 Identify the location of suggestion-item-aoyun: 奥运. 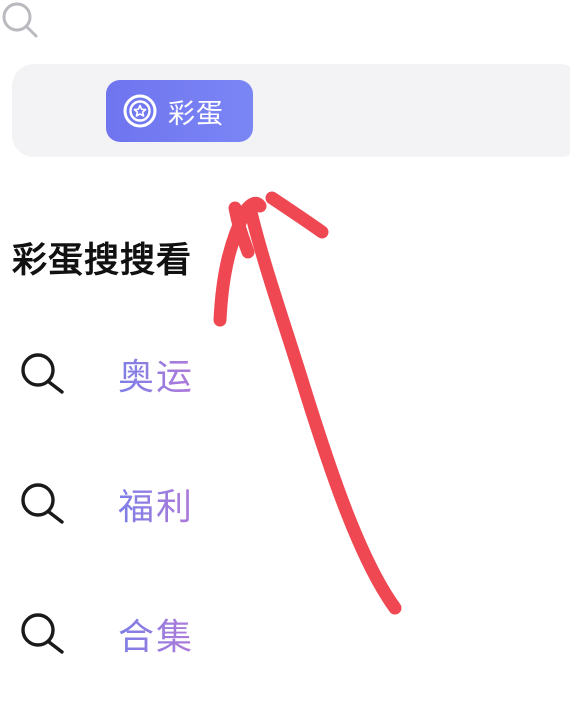
(168, 372).